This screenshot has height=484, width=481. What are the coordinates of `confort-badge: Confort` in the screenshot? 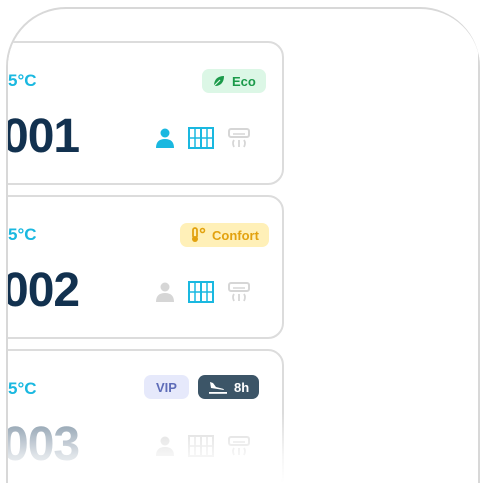 It's located at (224, 235).